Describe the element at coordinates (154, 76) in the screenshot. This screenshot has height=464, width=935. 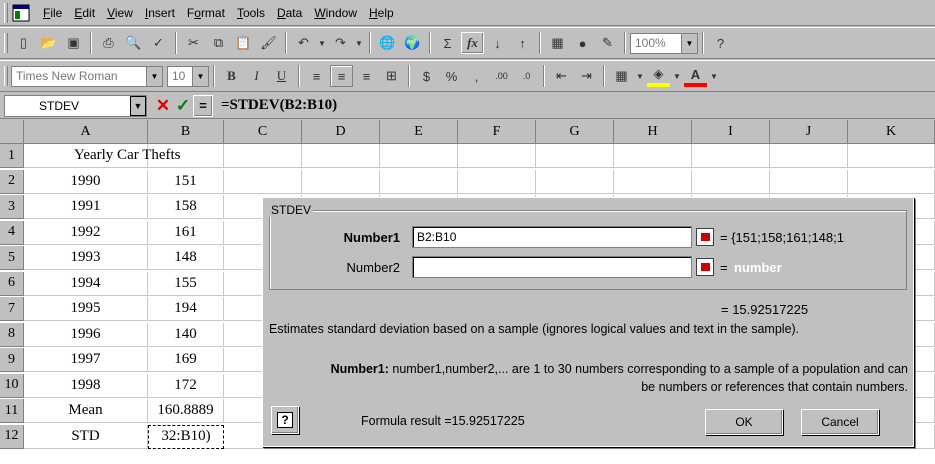
I see `chevron-down-icon: ▼` at that location.